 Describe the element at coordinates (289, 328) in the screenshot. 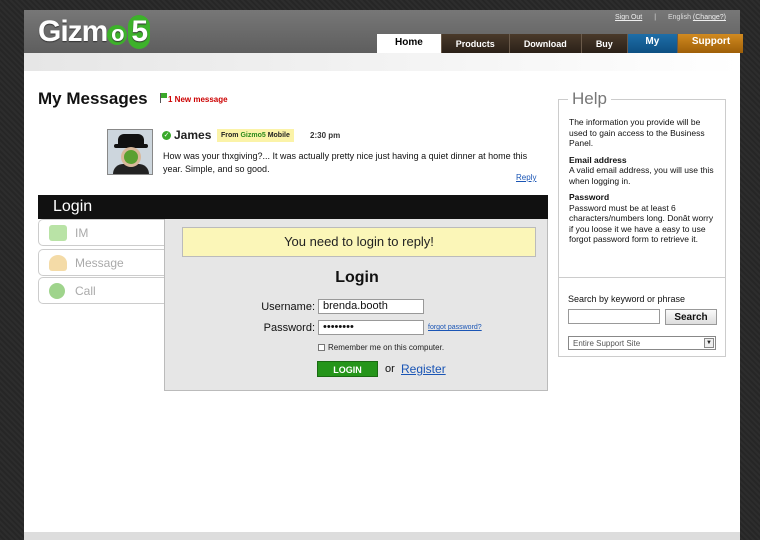

I see `password-label: Password:` at that location.